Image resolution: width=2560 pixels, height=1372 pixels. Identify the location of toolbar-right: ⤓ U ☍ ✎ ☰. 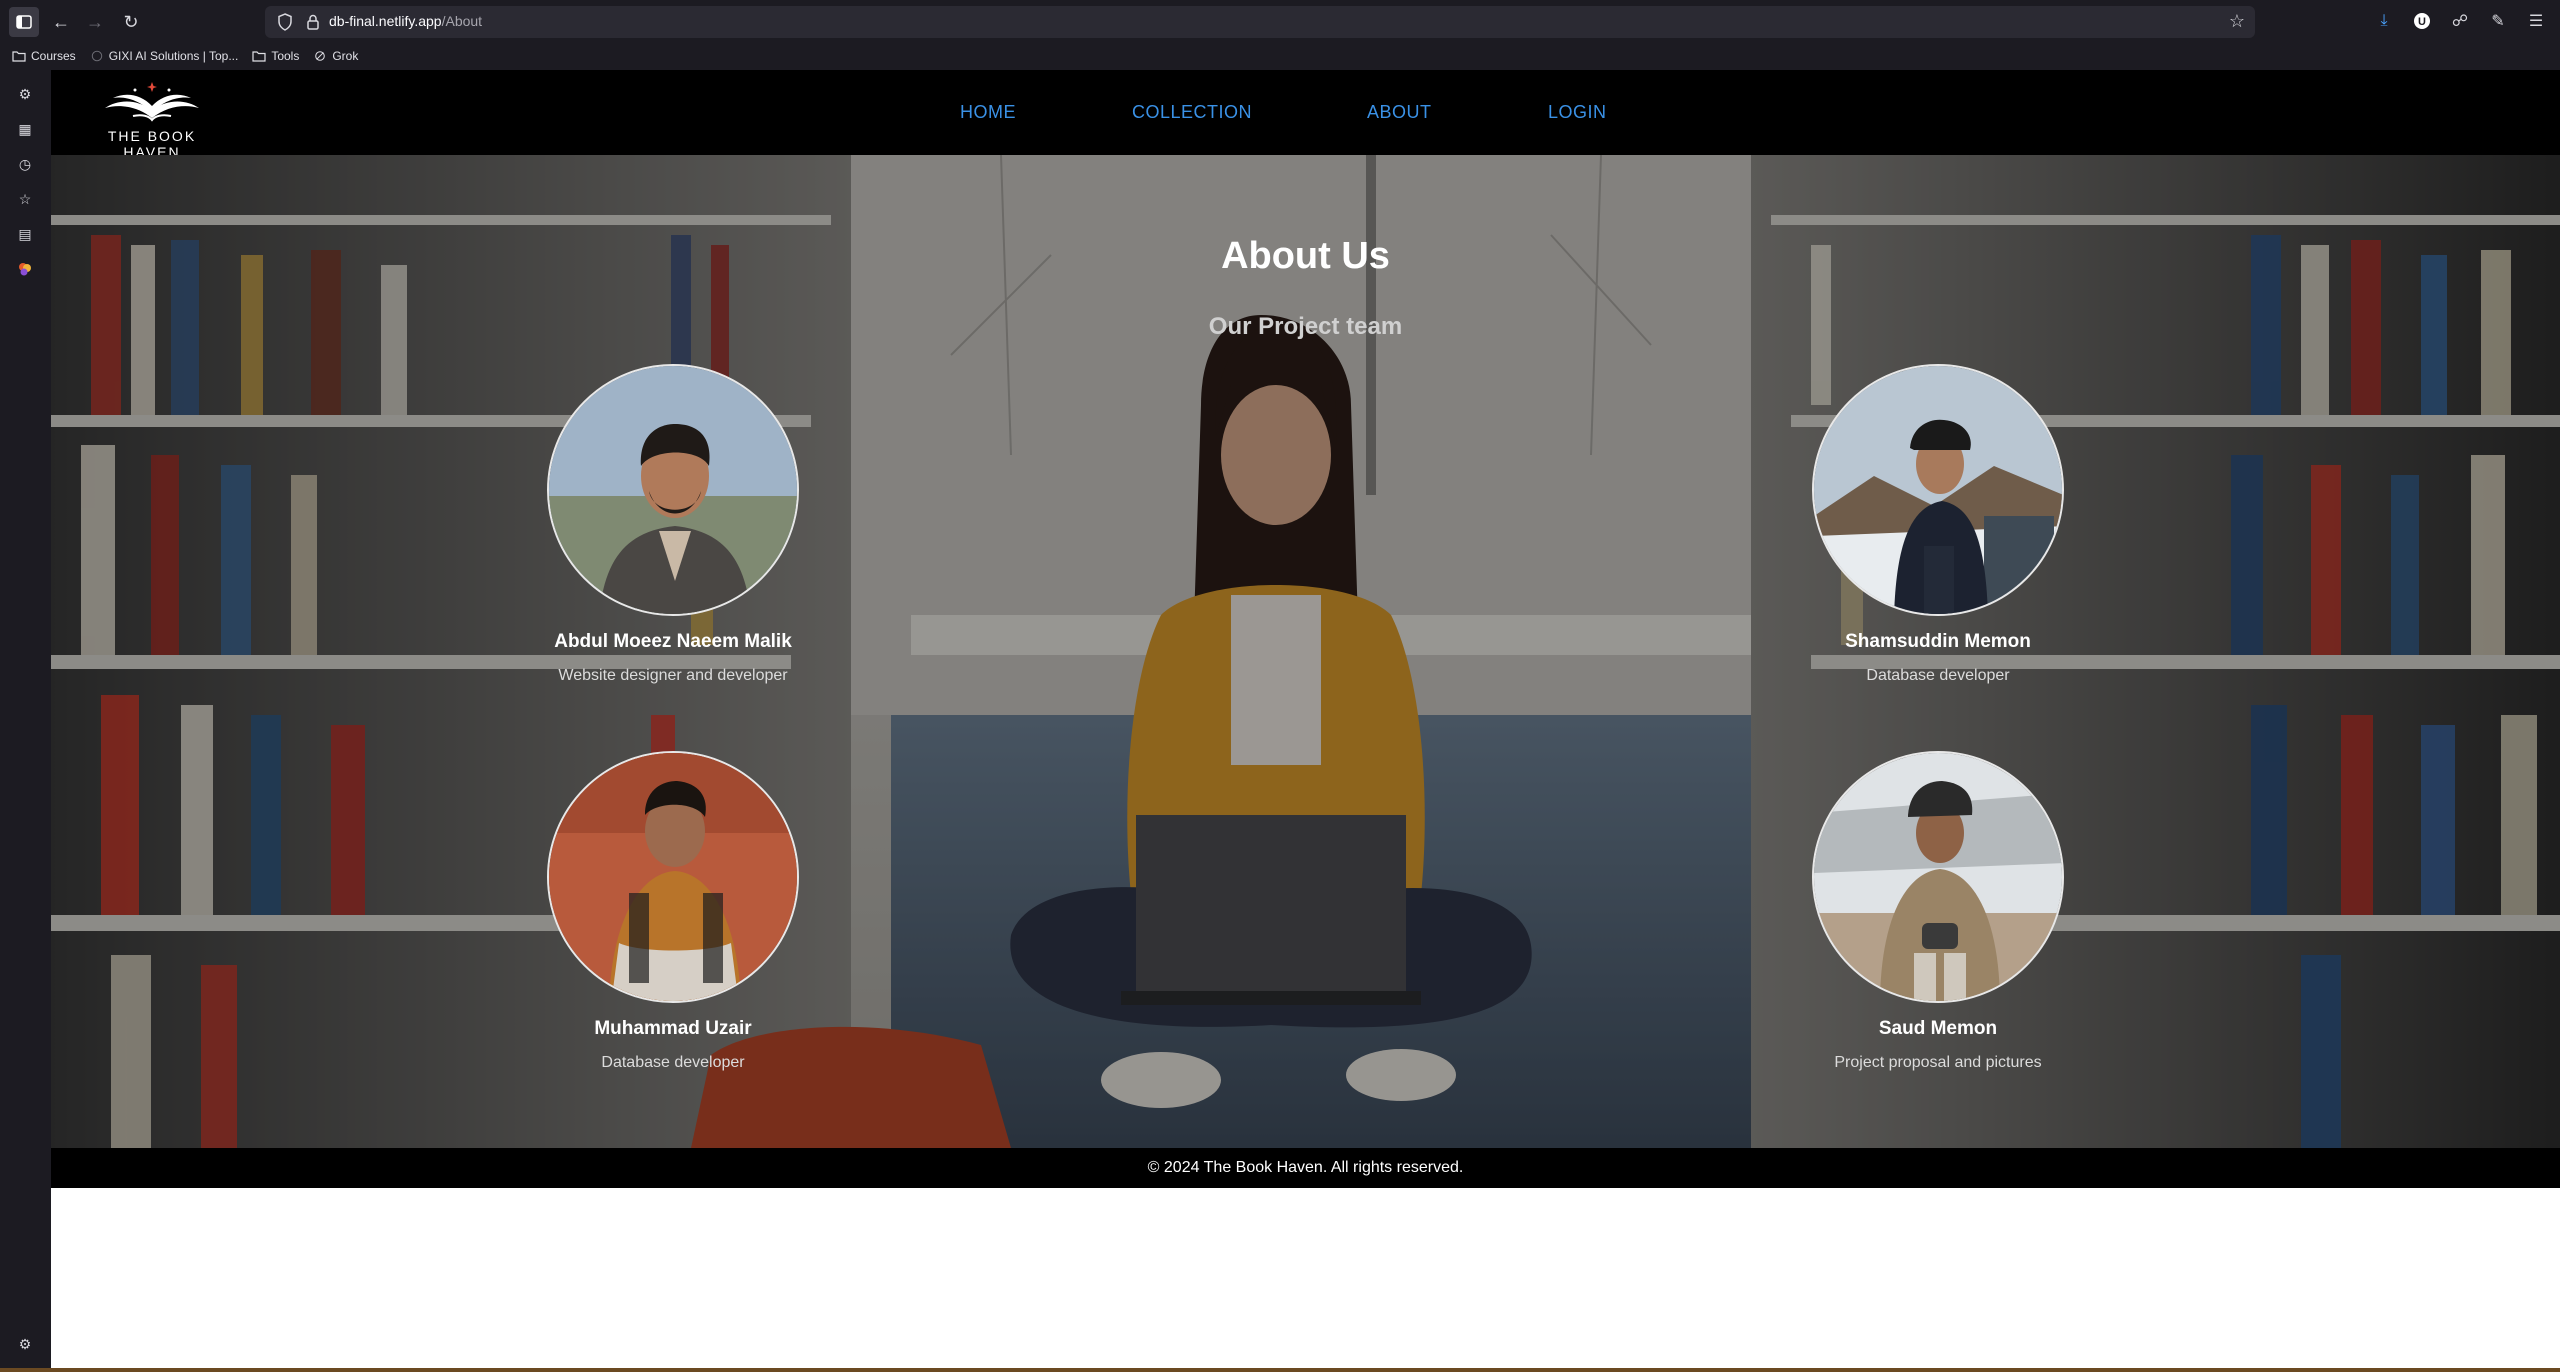
(2460, 21).